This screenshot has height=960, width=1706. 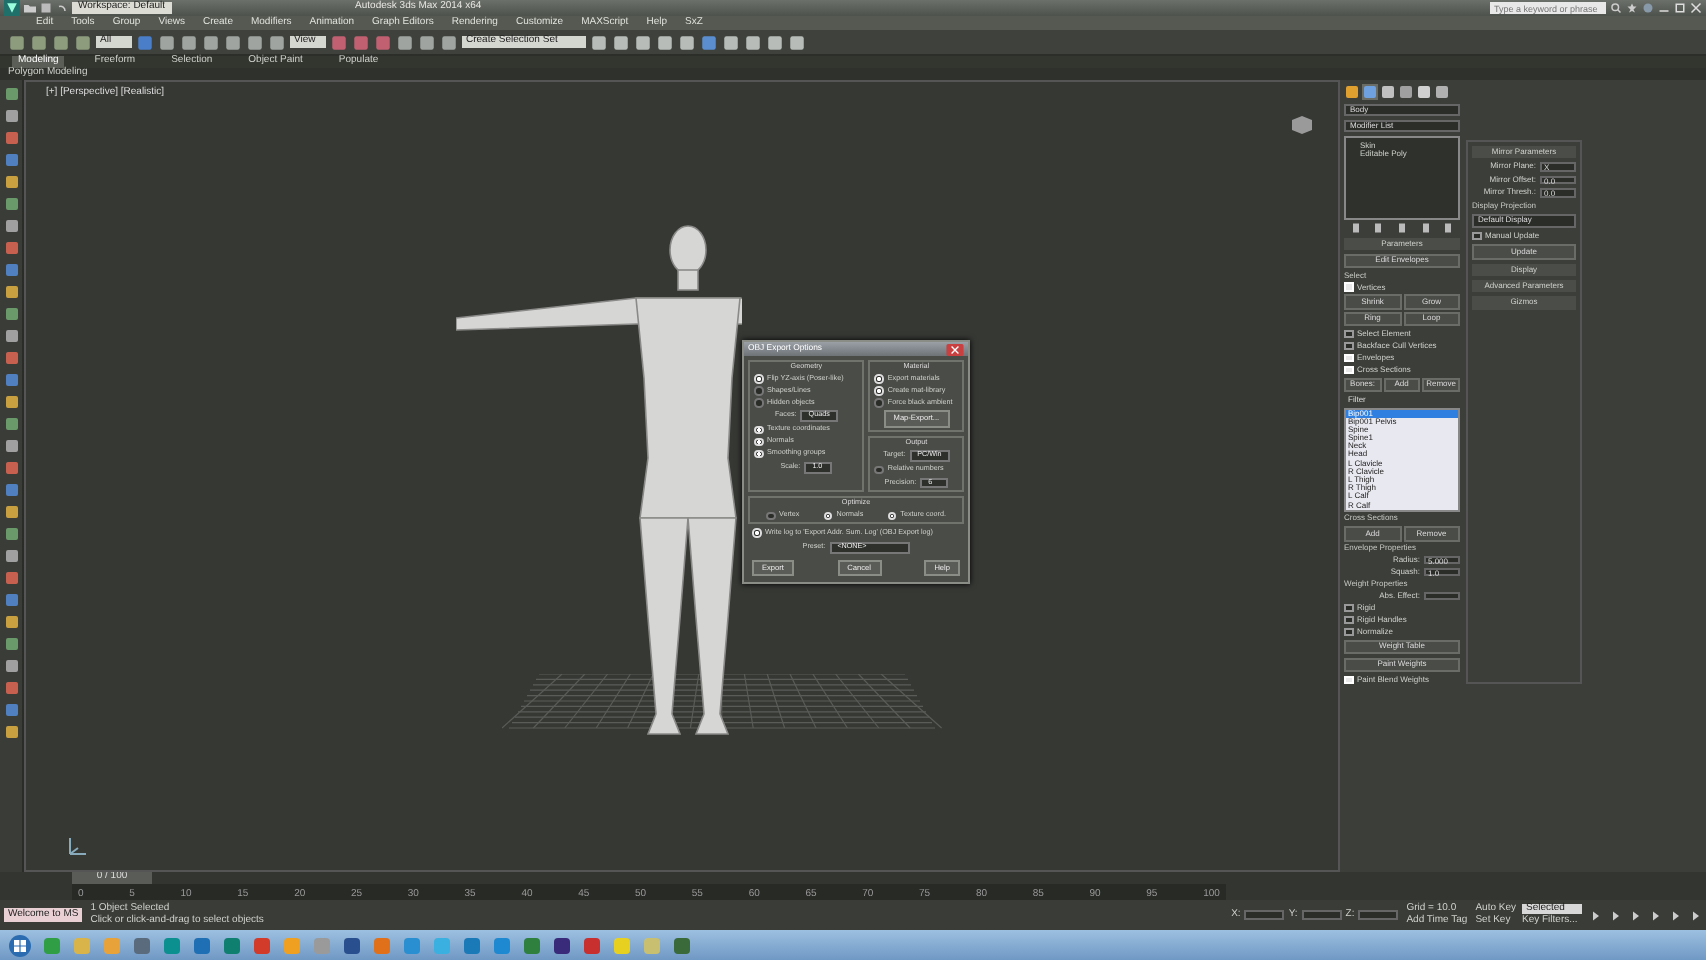 What do you see at coordinates (62, 8) in the screenshot?
I see `undo-icon` at bounding box center [62, 8].